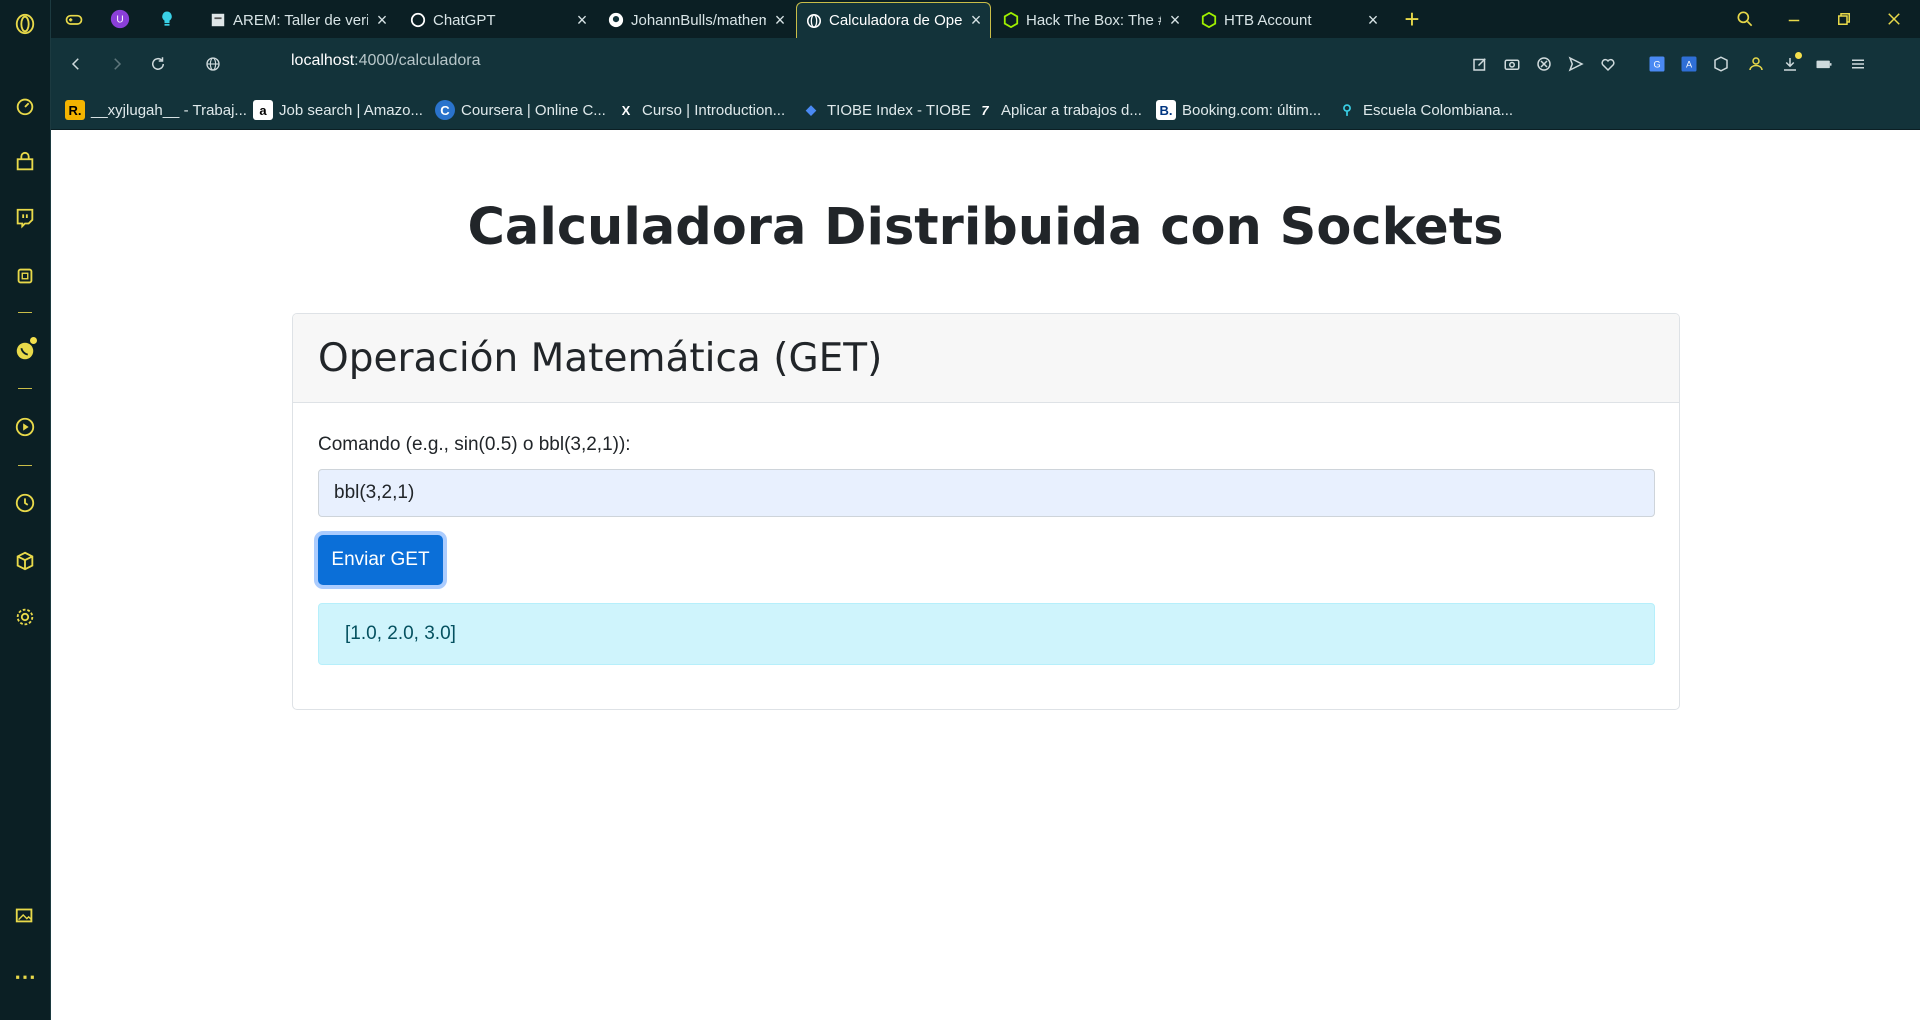 This screenshot has height=1020, width=1920. I want to click on tab-title: AREM: Taller de verificació, so click(300, 20).